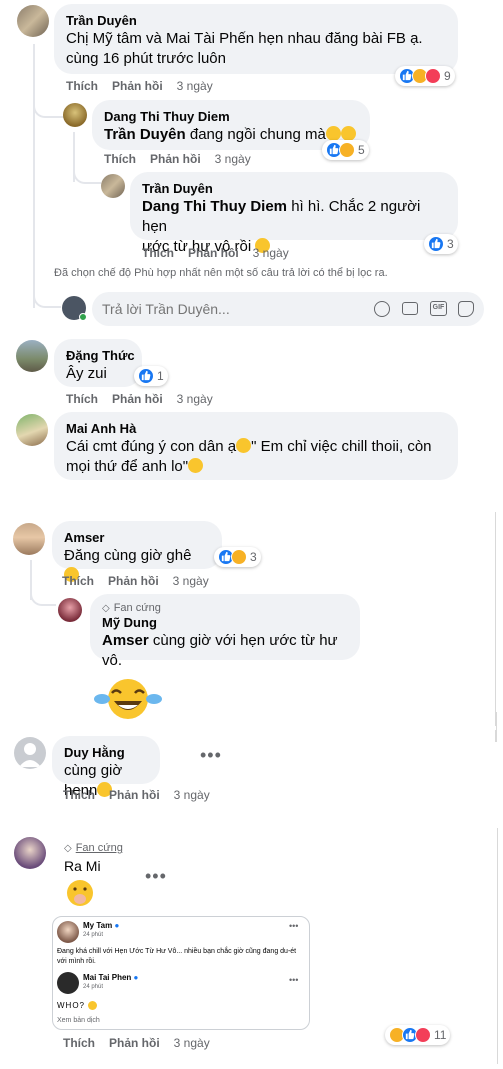 This screenshot has height=1069, width=503. Describe the element at coordinates (146, 58) in the screenshot. I see `comment-text: cùng 16 phút trước luôn` at that location.